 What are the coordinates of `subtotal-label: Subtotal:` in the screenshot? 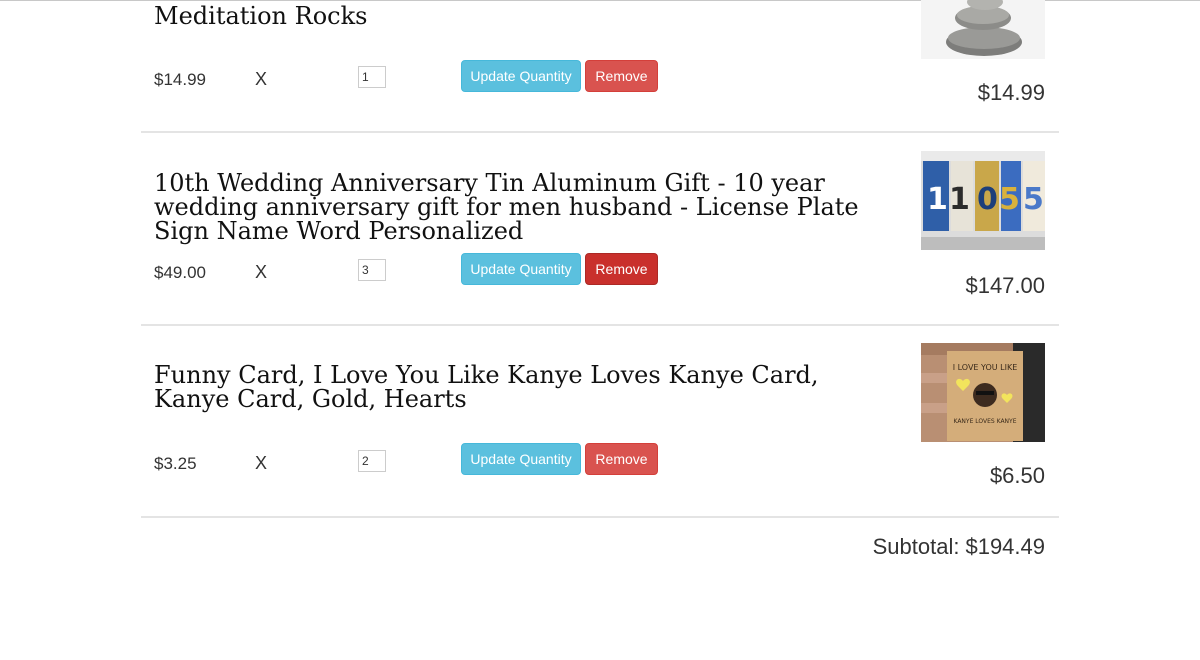 It's located at (916, 546).